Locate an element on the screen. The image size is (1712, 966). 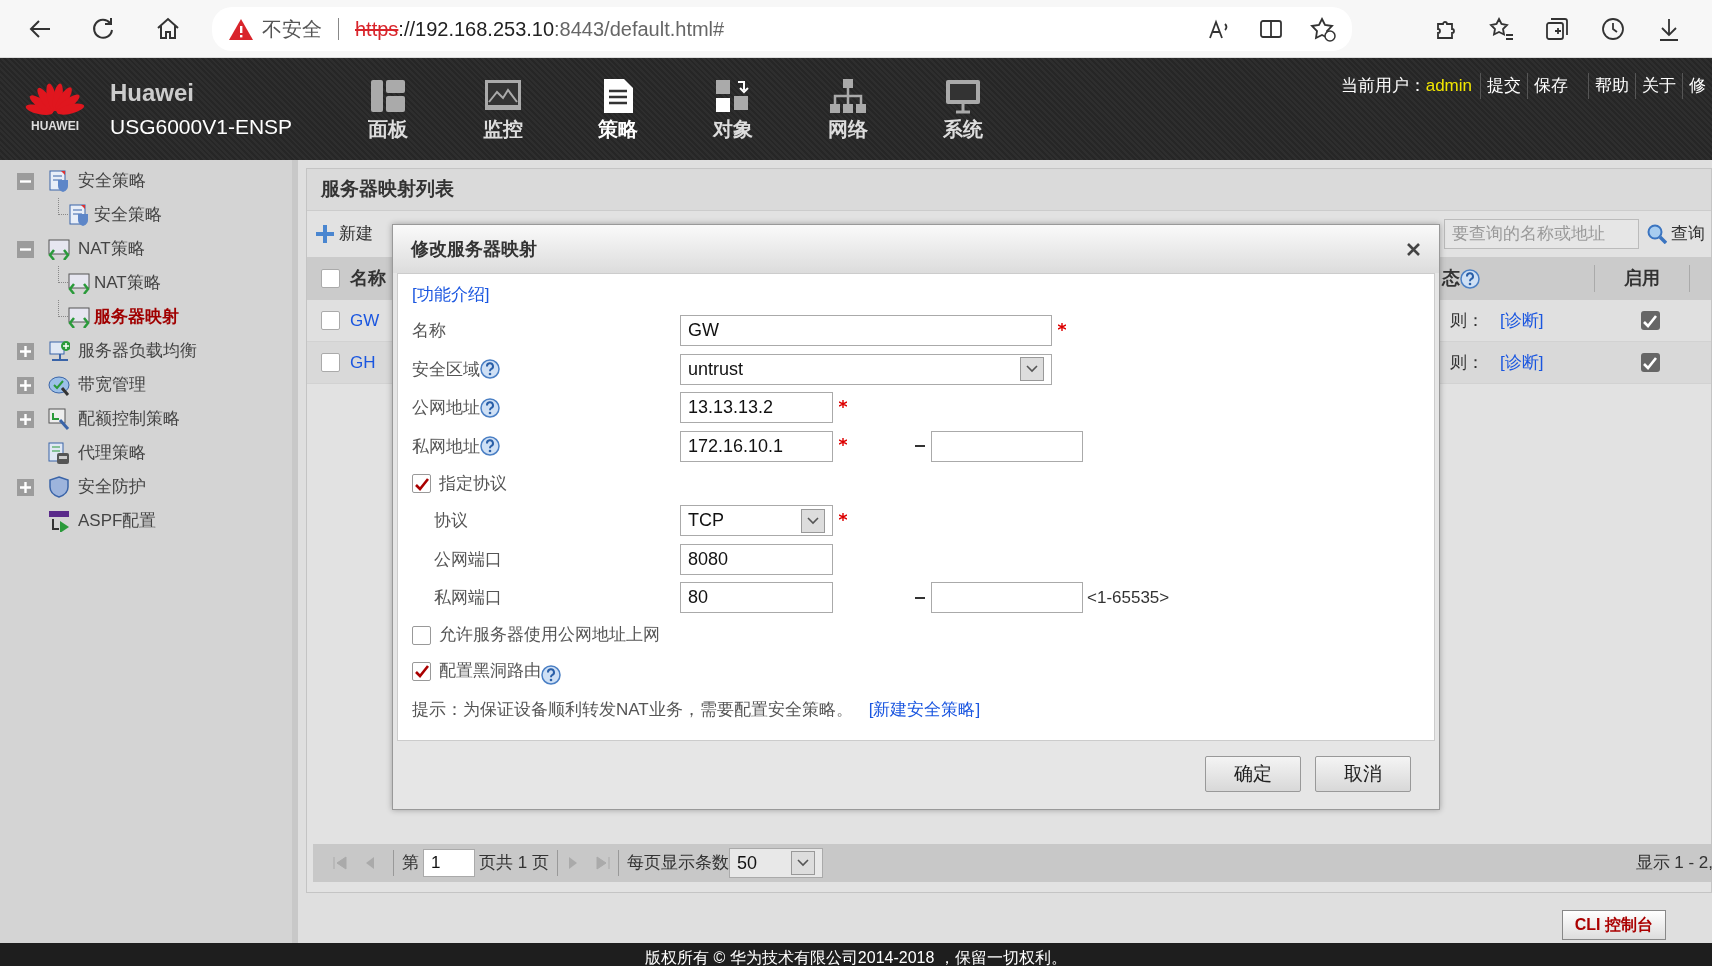
copyright-footer: 版权所有 © 华为技术有限公司2014-2018 ，保留一切权利。 is located at coordinates (856, 954).